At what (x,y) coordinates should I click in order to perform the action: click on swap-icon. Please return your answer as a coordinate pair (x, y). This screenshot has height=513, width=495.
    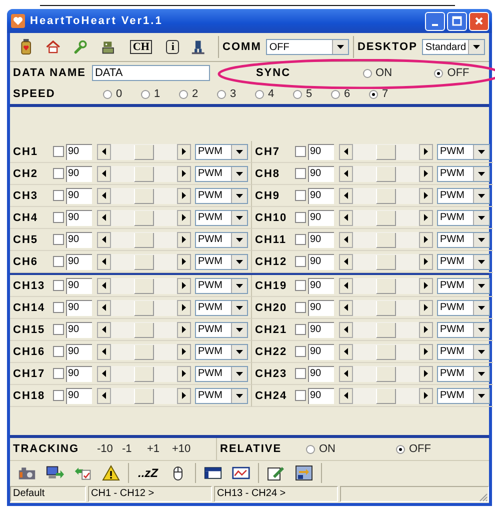
    Looking at the image, I should click on (304, 473).